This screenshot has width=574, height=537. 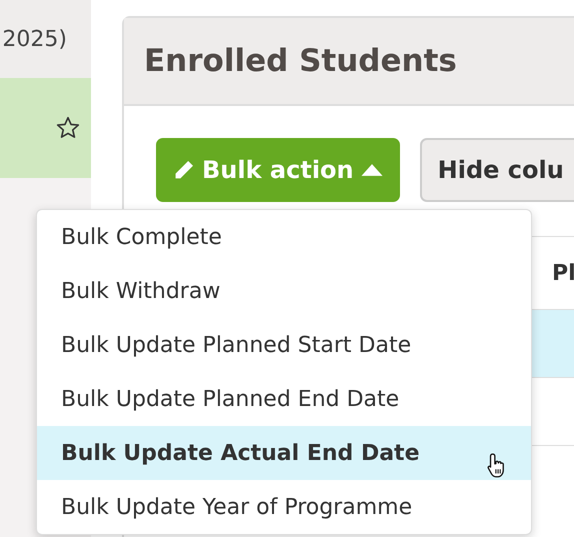 What do you see at coordinates (497, 170) in the screenshot?
I see `hide-columns-button: Hide colu` at bounding box center [497, 170].